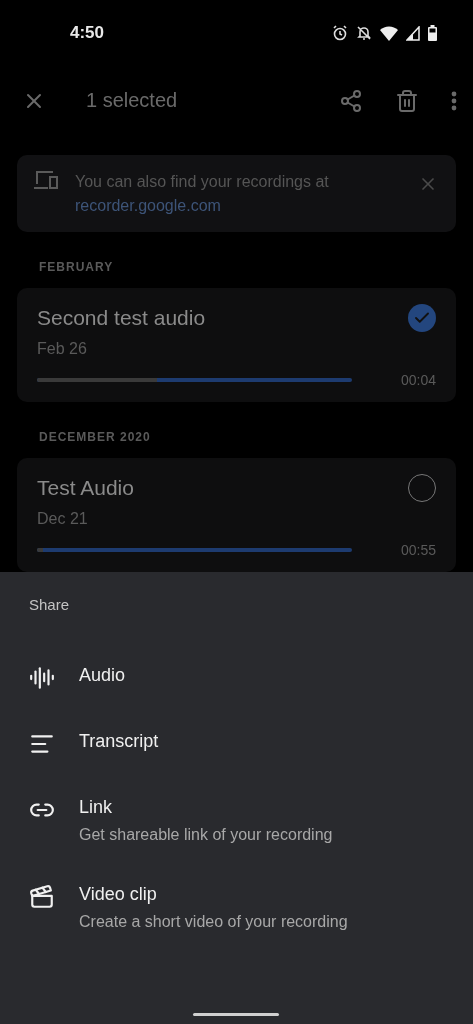 This screenshot has height=1024, width=473. Describe the element at coordinates (206, 835) in the screenshot. I see `option-description: Get shareable link of your recording` at that location.